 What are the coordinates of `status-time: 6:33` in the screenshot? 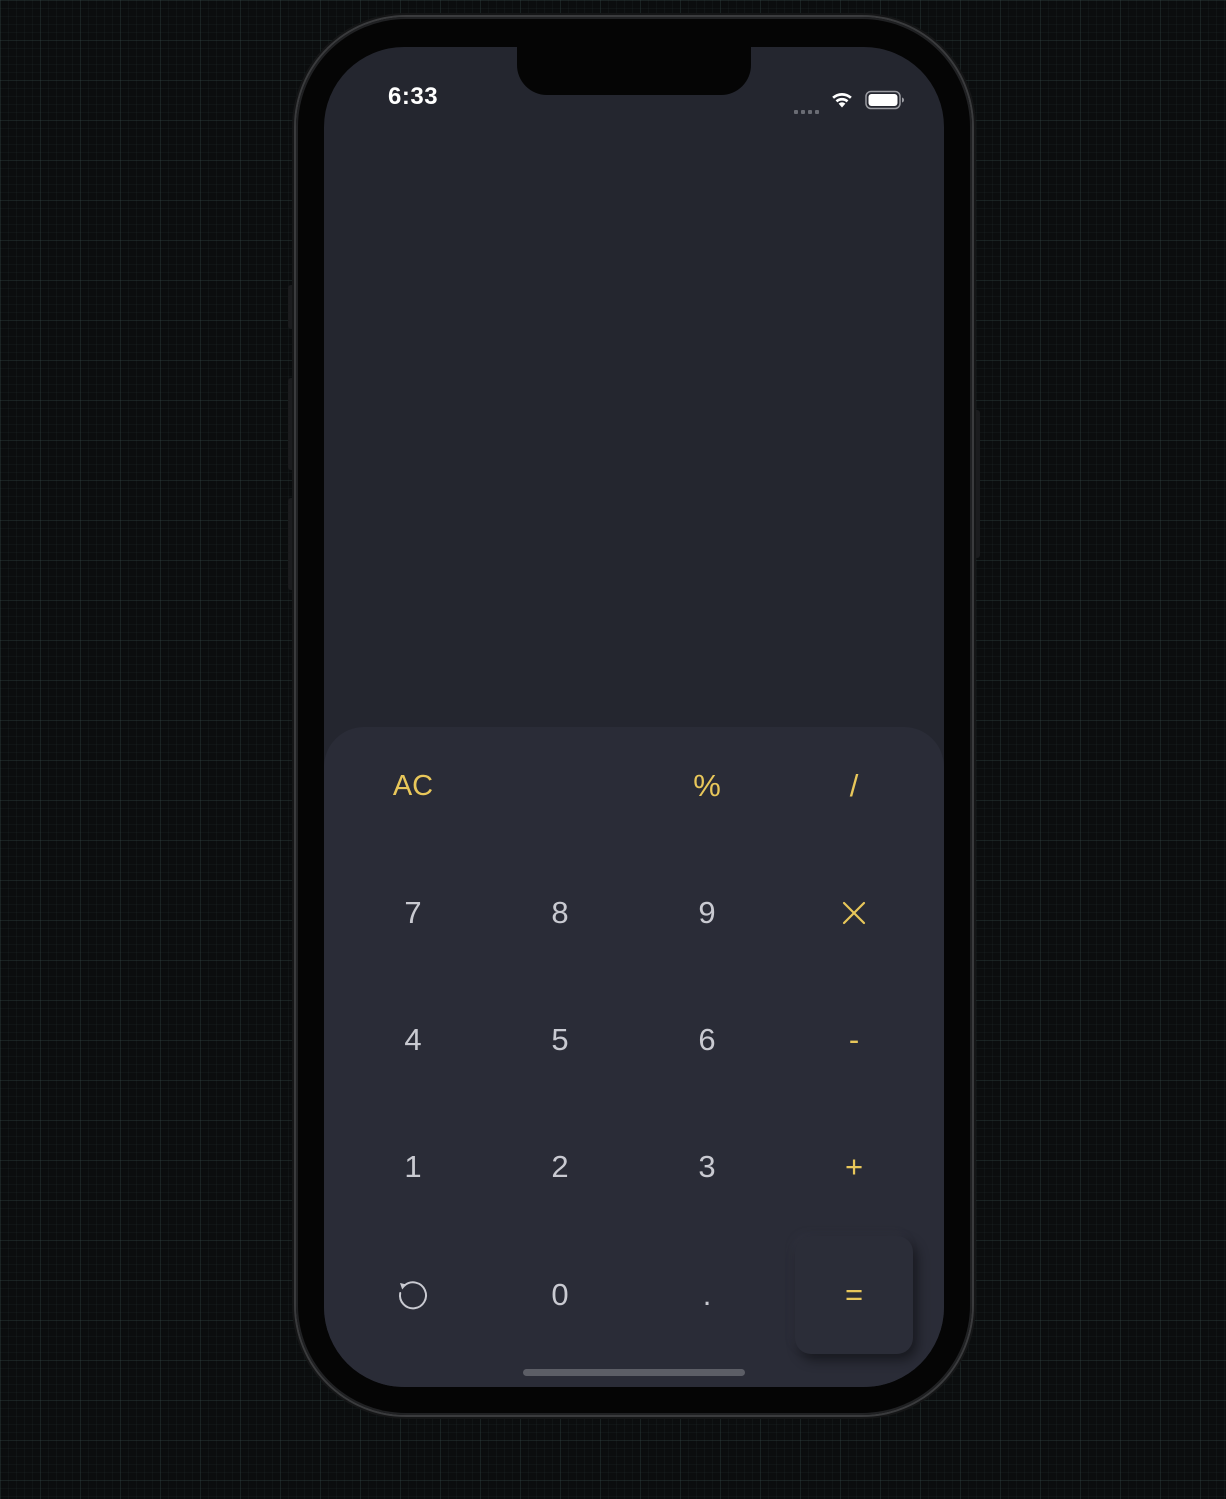 It's located at (413, 96).